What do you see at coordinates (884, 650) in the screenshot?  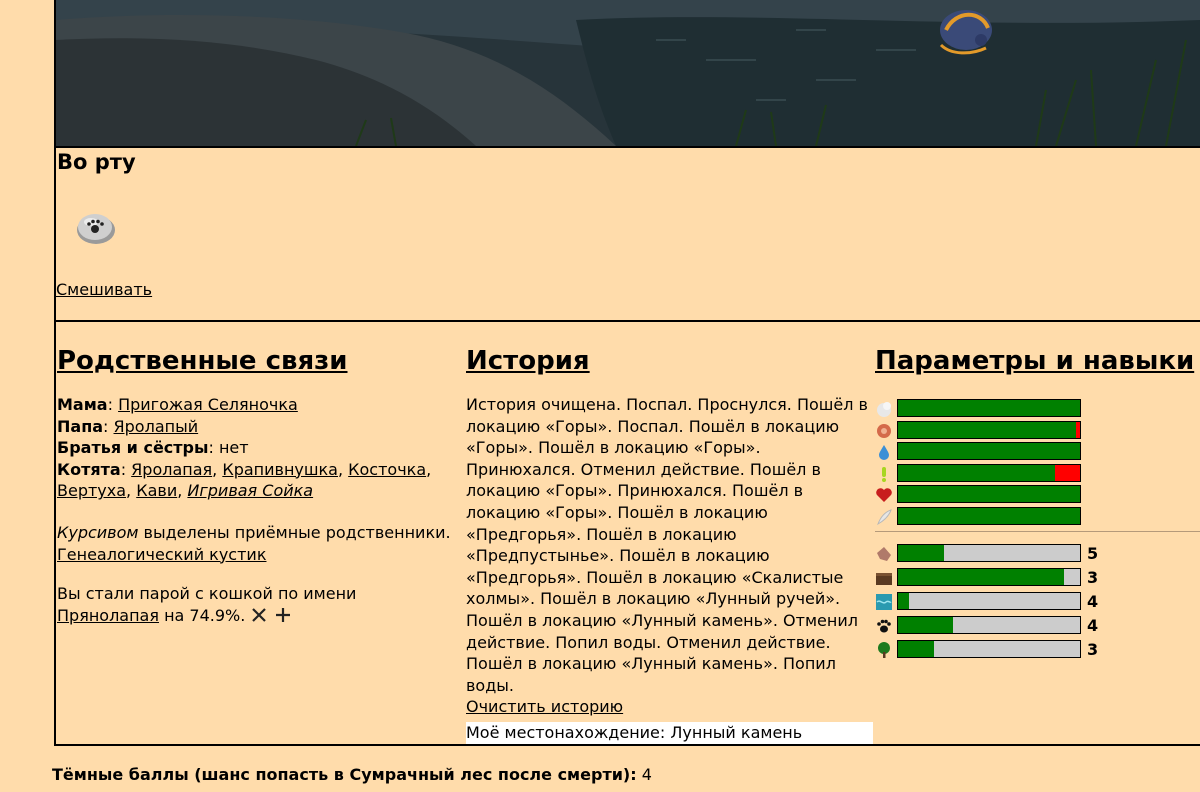 I see `tree-icon` at bounding box center [884, 650].